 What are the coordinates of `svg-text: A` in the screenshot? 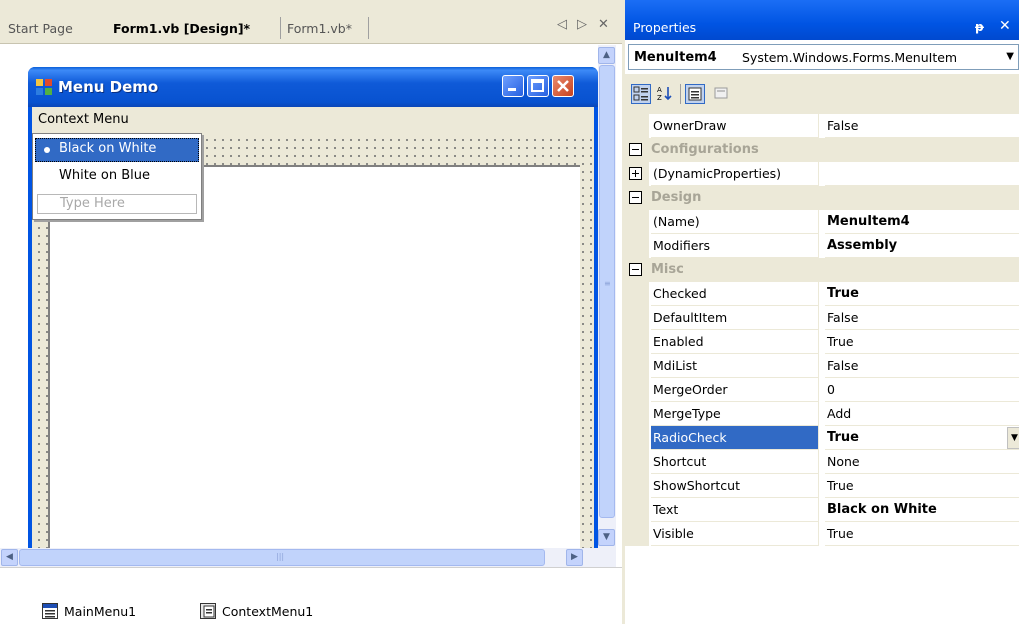 It's located at (659, 90).